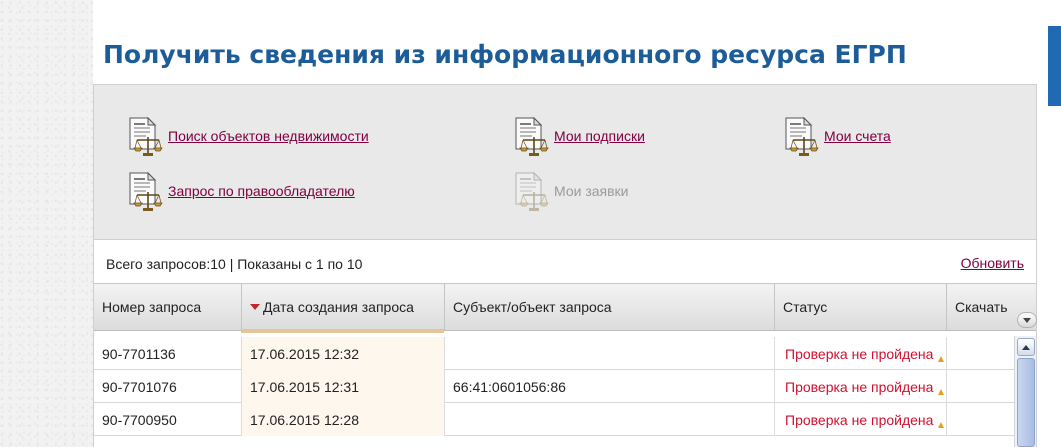 The height and width of the screenshot is (447, 1061). Describe the element at coordinates (343, 353) in the screenshot. I see `cell-date: 17.06.2015 12:32` at that location.